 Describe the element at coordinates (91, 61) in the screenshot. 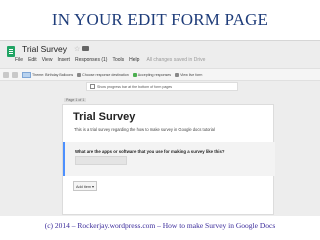

I see `menu-responses: Responses (1)` at that location.